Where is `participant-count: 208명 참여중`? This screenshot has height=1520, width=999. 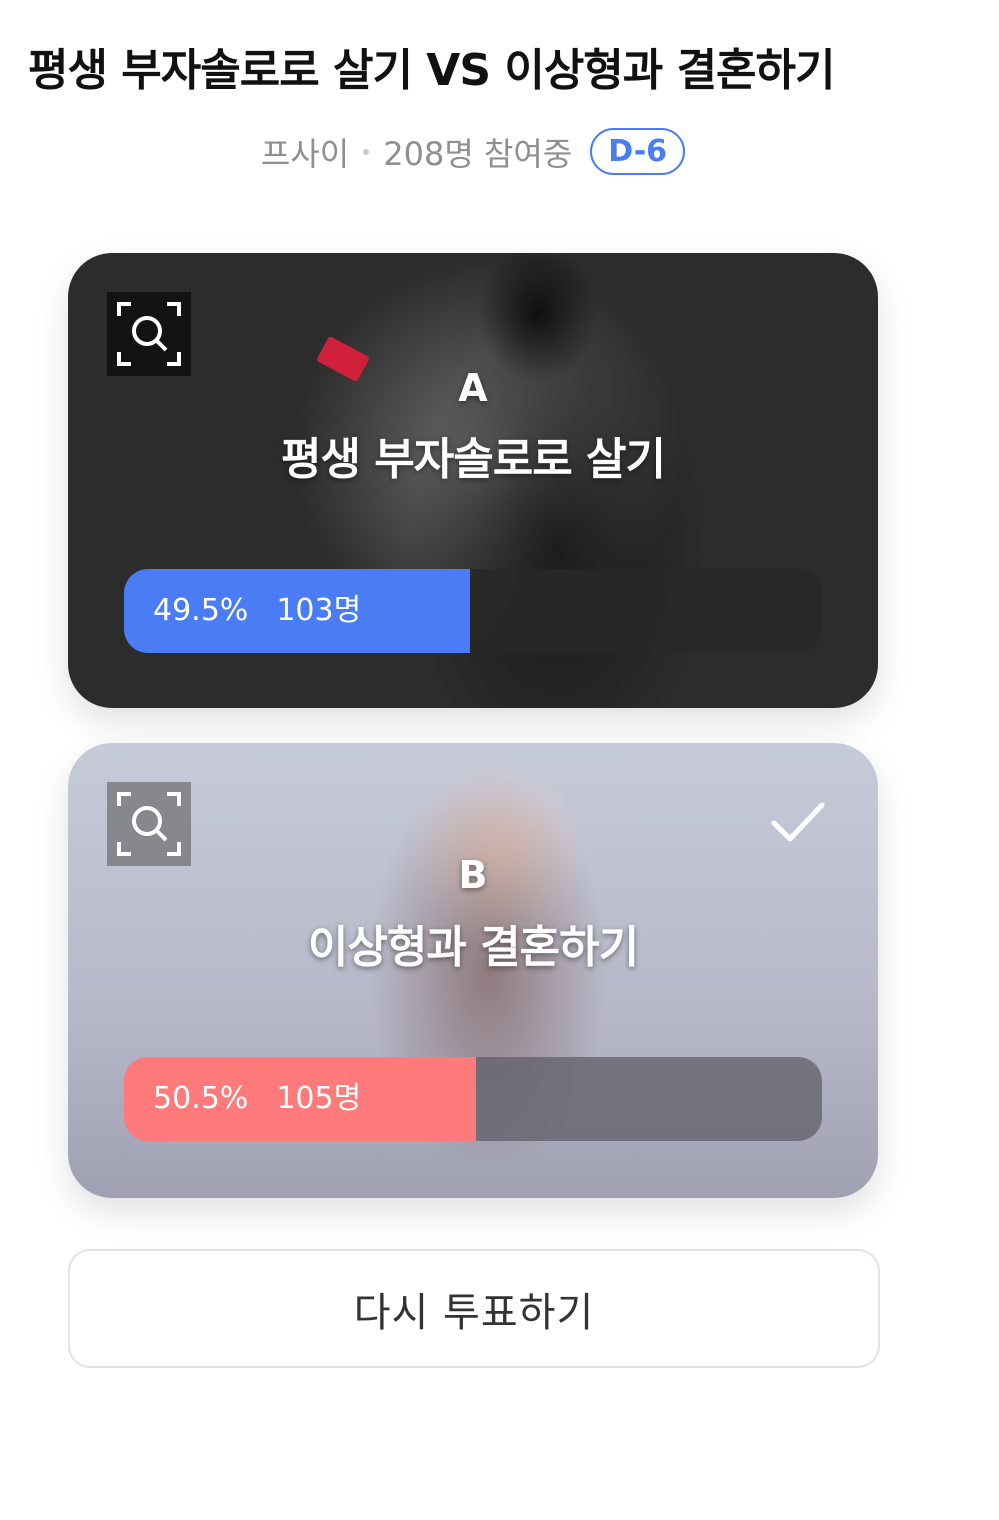 participant-count: 208명 참여중 is located at coordinates (478, 153).